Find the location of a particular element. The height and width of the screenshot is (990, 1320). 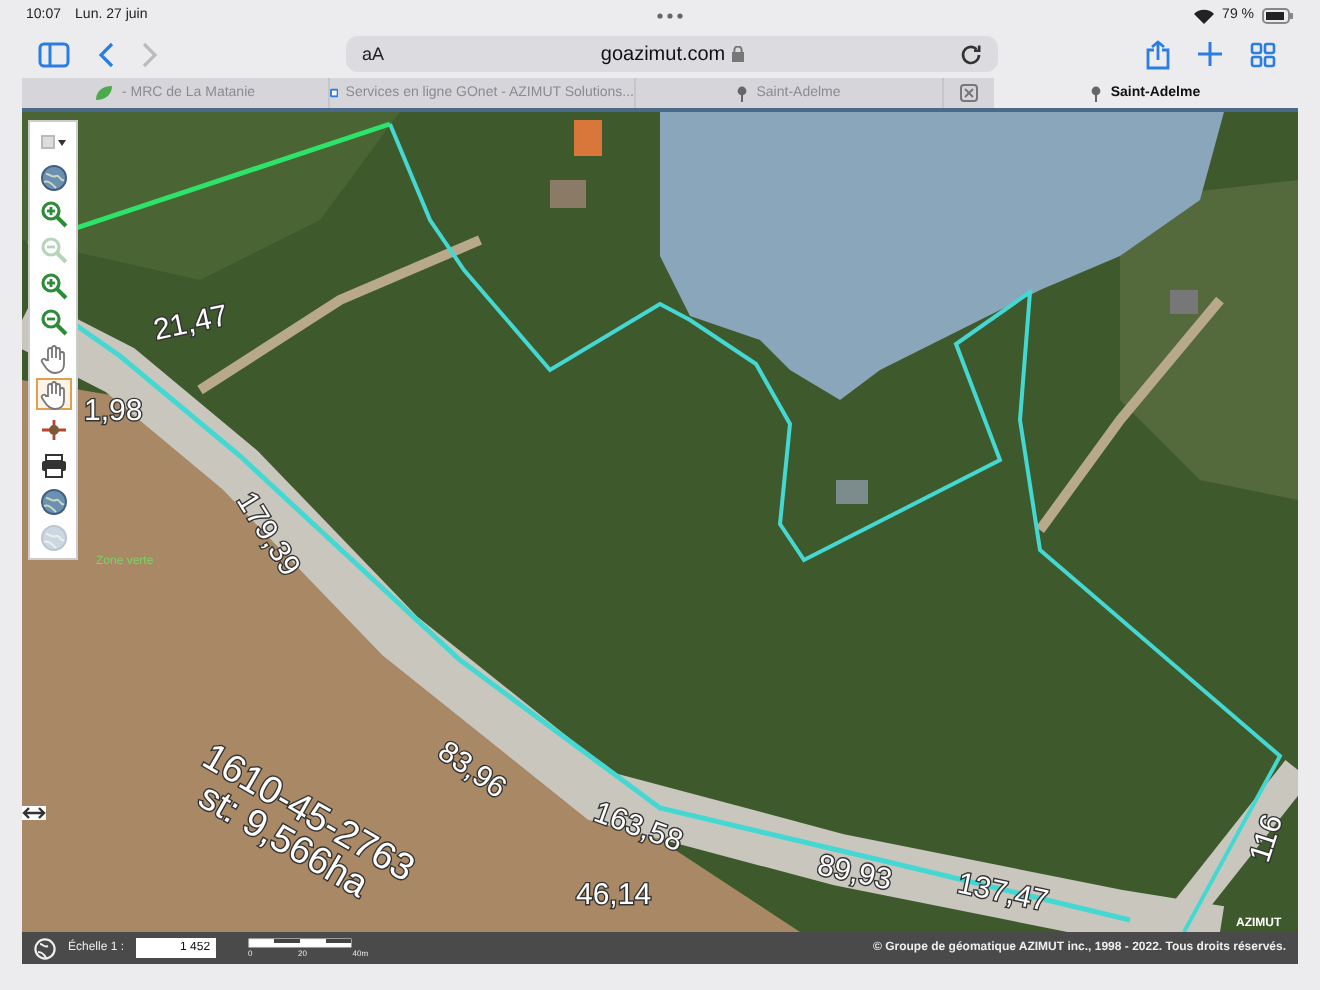

new-tab-icon is located at coordinates (1210, 54).